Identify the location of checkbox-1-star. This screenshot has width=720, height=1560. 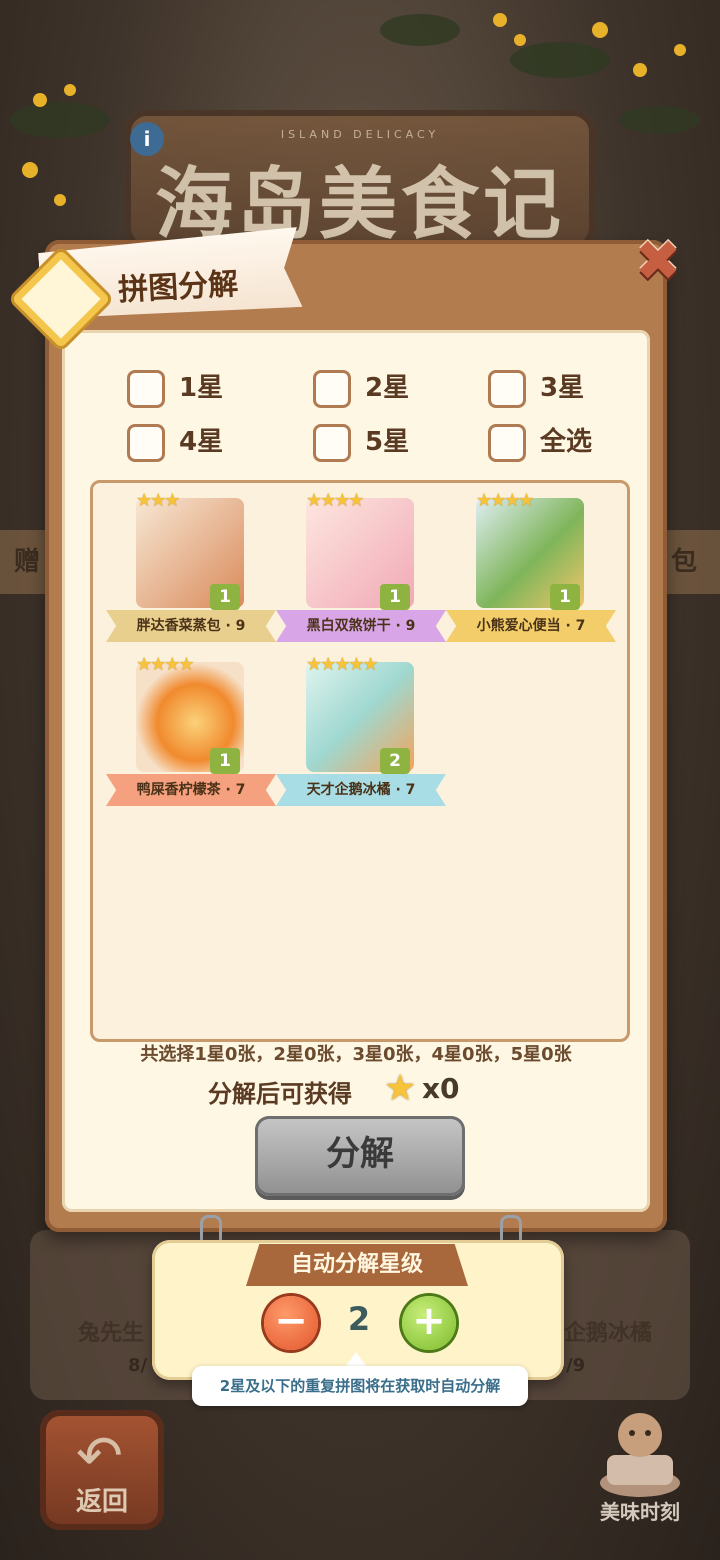
(146, 389).